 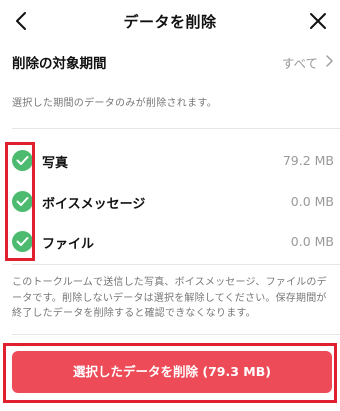 I want to click on item-label: ボイスメッセージ, so click(x=94, y=204).